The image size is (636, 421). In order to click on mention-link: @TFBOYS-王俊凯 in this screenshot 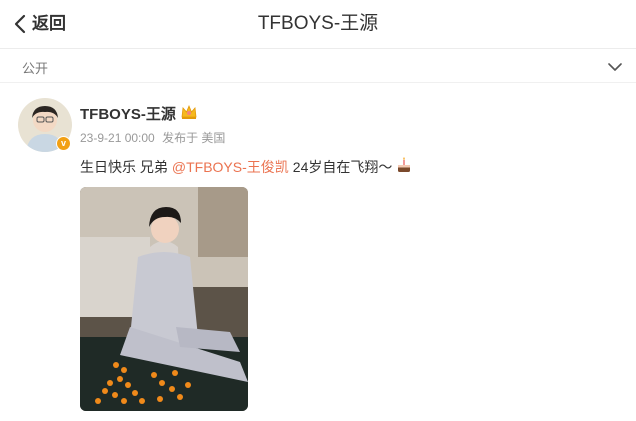, I will do `click(230, 167)`.